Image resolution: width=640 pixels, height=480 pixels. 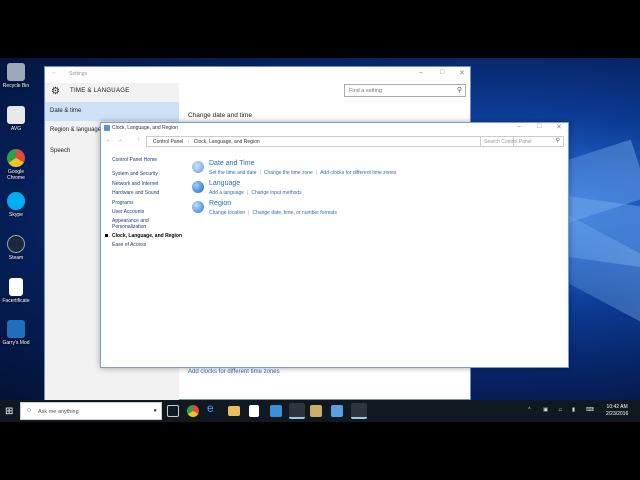 What do you see at coordinates (226, 193) in the screenshot?
I see `add-language-link: Add a language` at bounding box center [226, 193].